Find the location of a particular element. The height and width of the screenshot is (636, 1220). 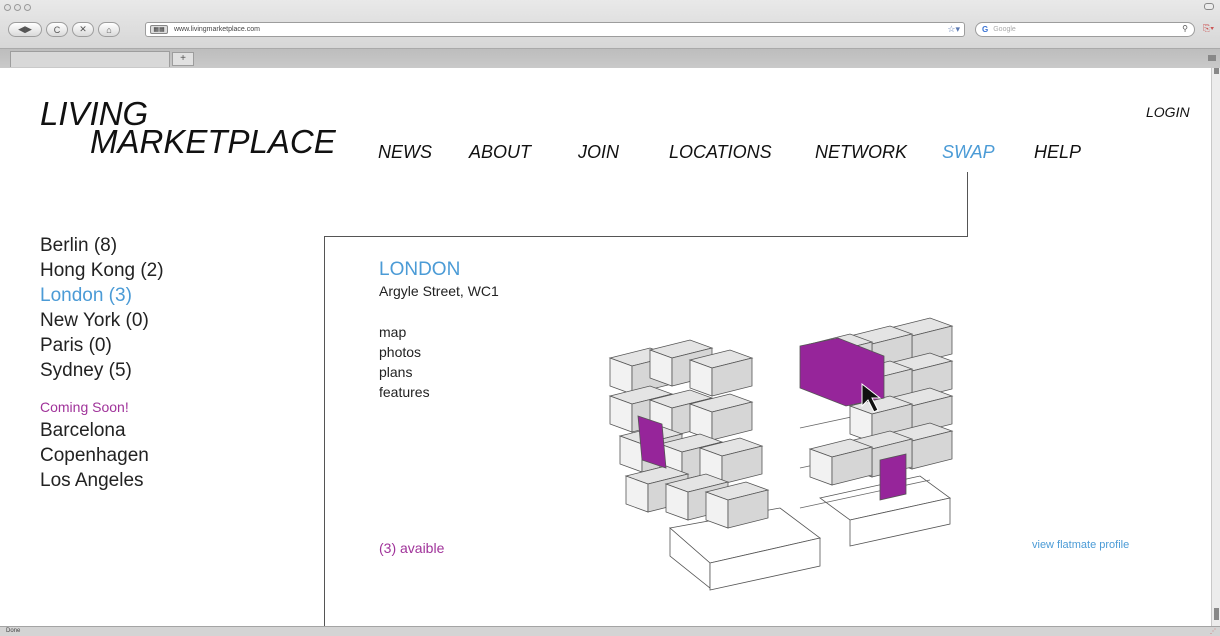

home-icon: ⌂ is located at coordinates (109, 29).